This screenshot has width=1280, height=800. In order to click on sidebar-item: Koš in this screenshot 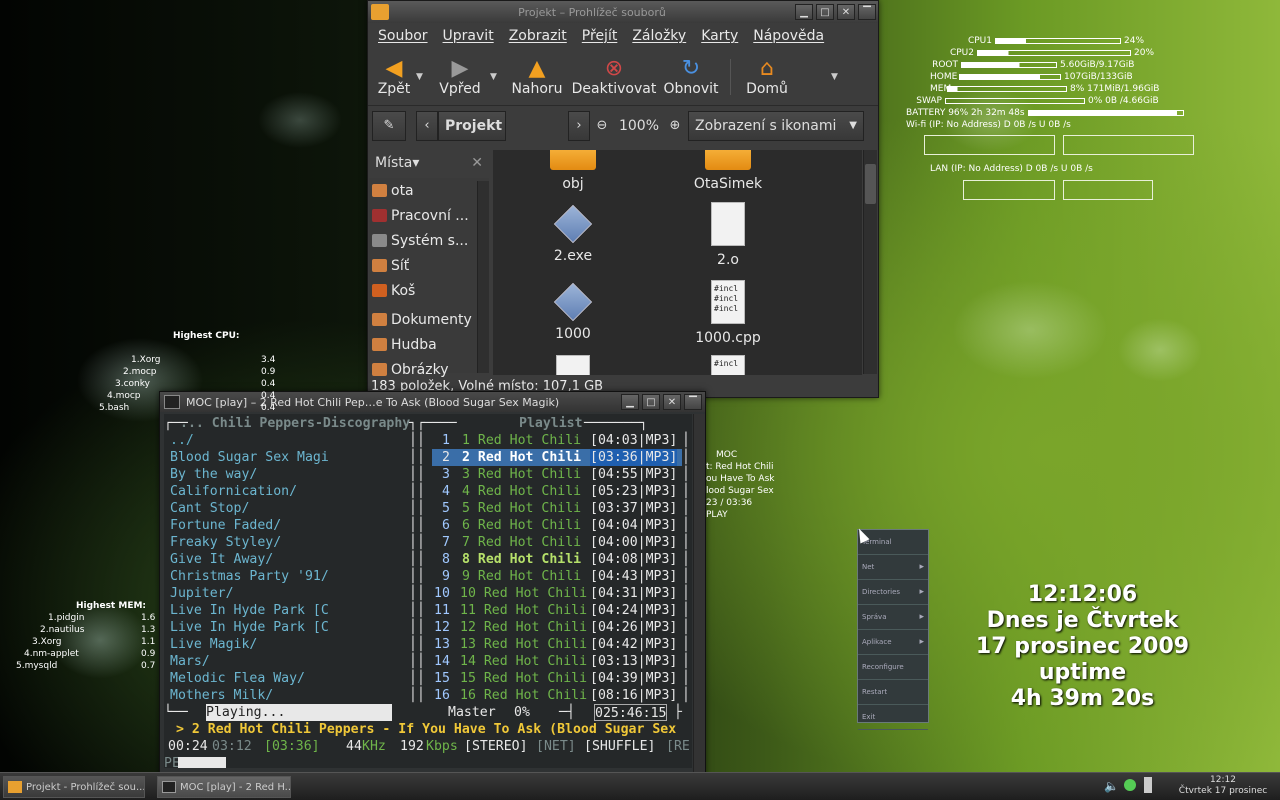, I will do `click(429, 290)`.